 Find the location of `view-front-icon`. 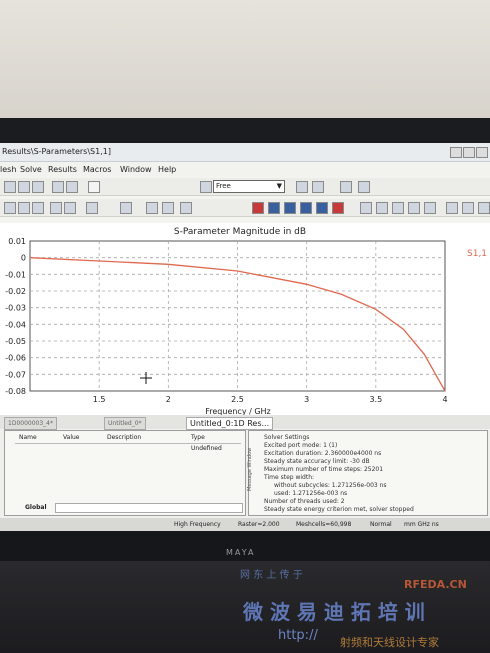

view-front-icon is located at coordinates (366, 208).